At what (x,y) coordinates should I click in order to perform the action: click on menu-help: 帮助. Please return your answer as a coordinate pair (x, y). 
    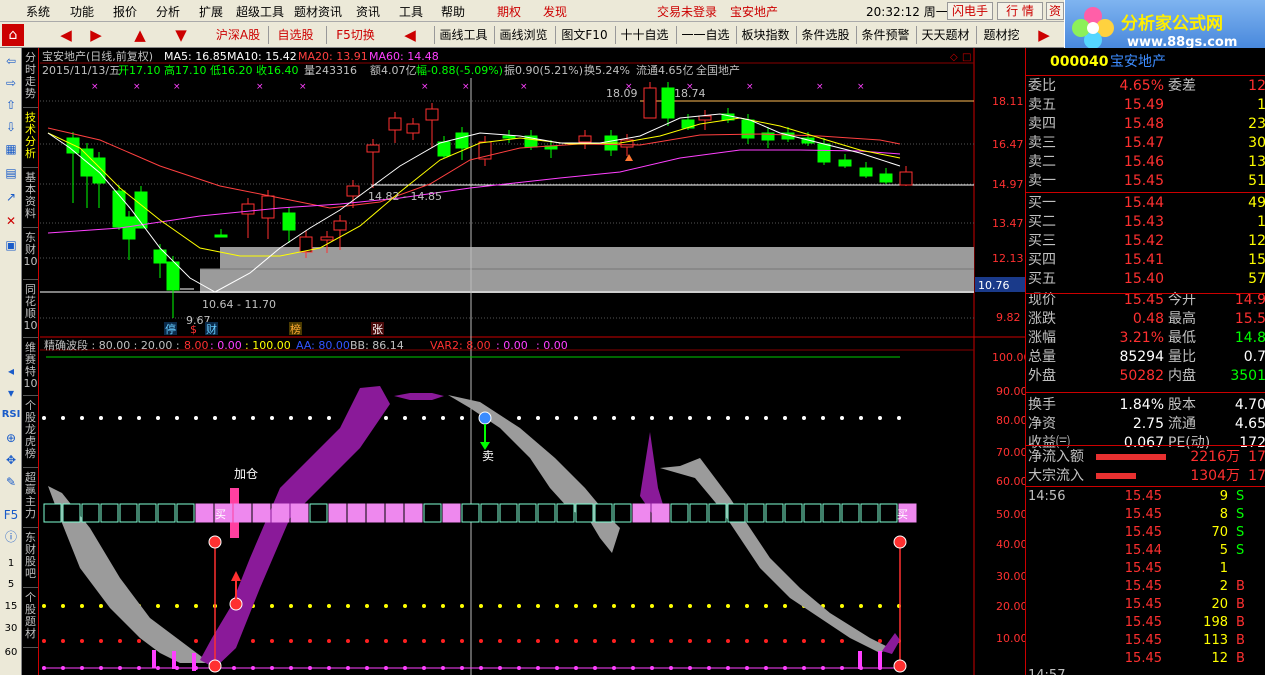
    Looking at the image, I should click on (453, 11).